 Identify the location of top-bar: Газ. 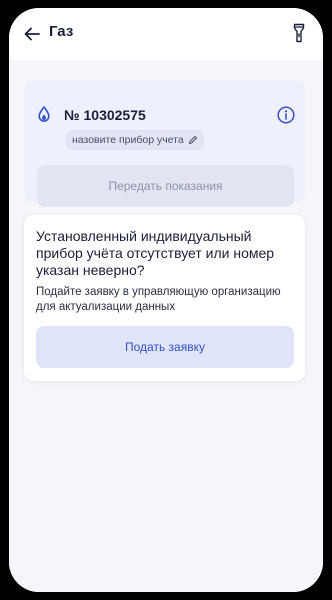
(166, 34).